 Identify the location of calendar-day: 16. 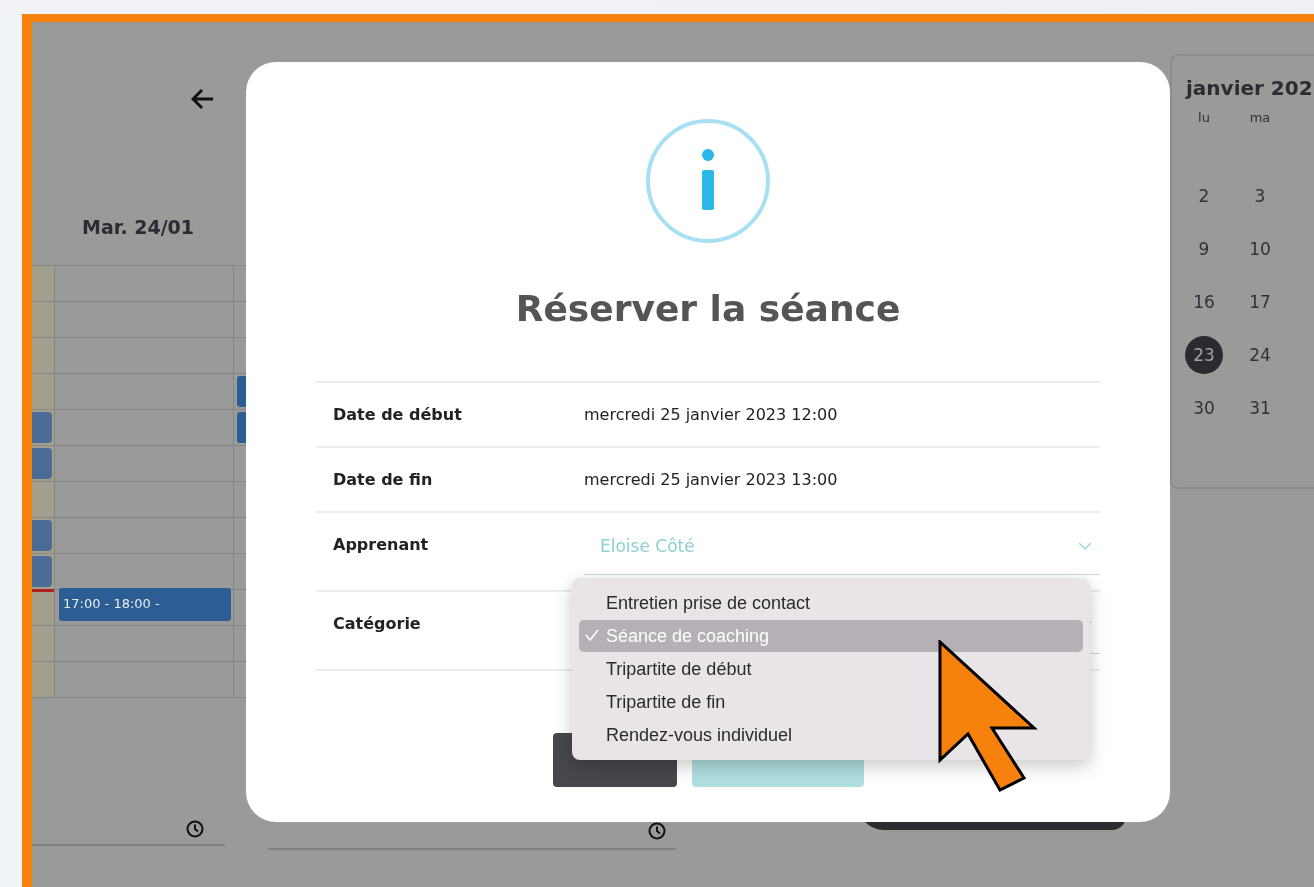
(1204, 302).